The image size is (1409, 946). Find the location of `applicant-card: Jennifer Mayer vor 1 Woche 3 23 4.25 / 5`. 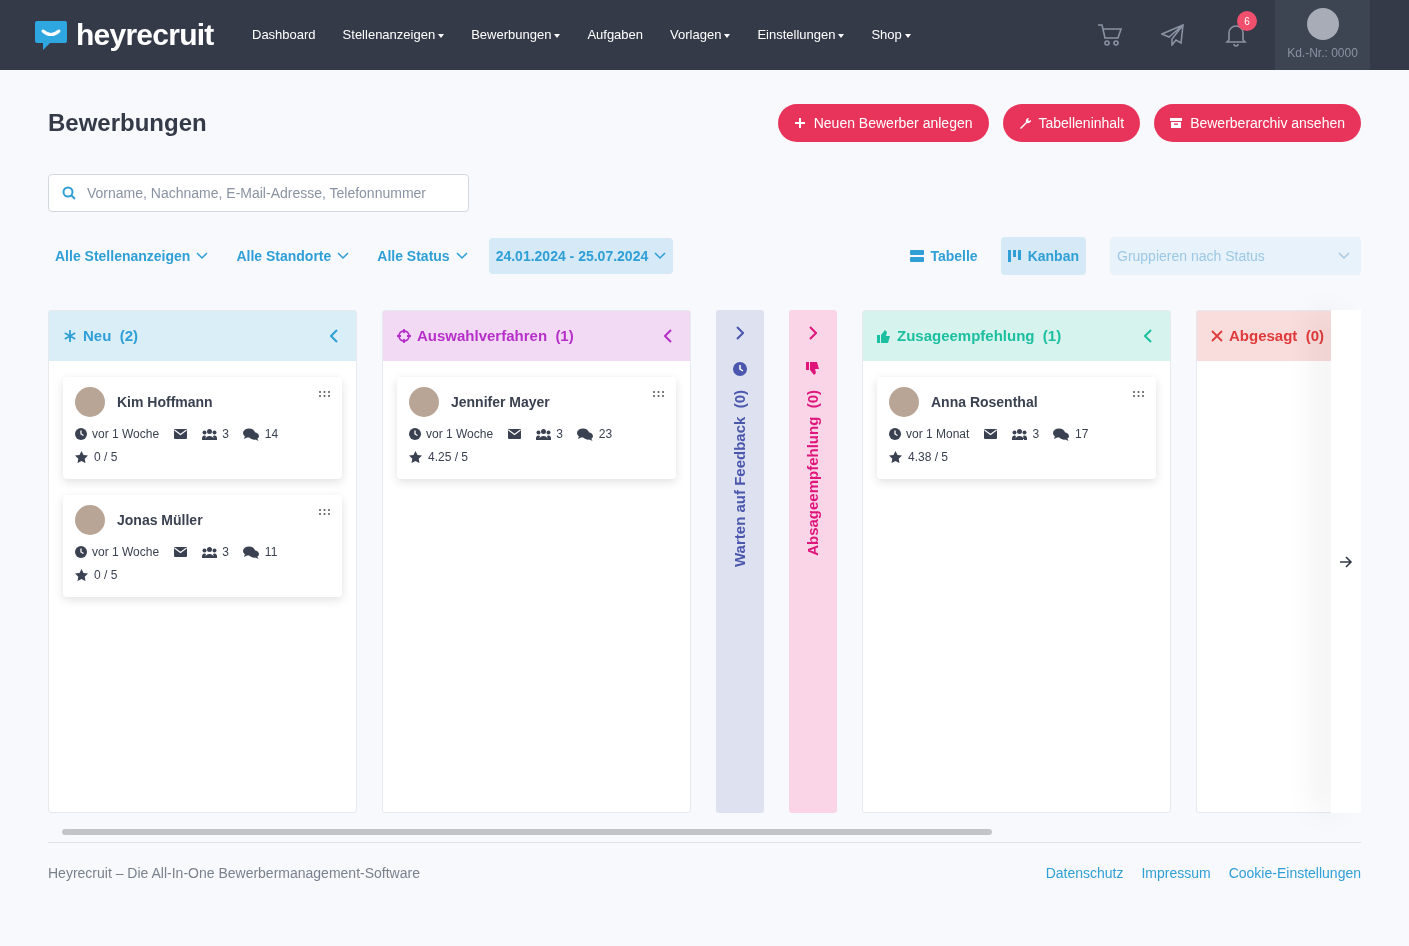

applicant-card: Jennifer Mayer vor 1 Woche 3 23 4.25 / 5 is located at coordinates (536, 428).